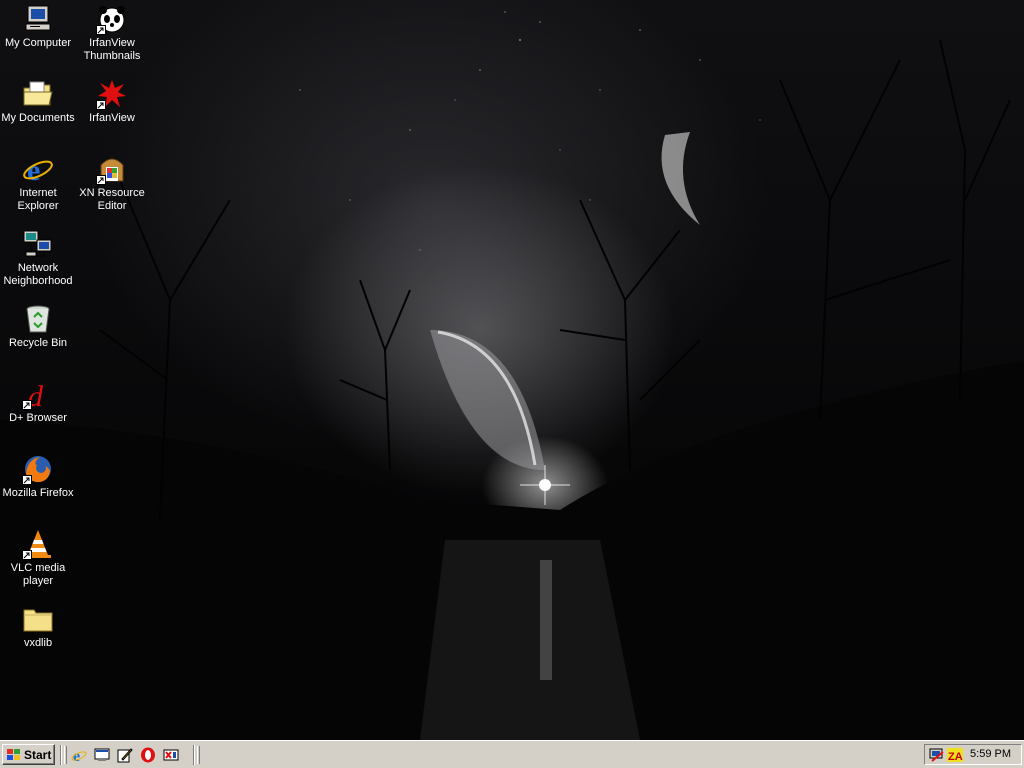 This screenshot has height=768, width=1024. What do you see at coordinates (38, 343) in the screenshot?
I see `icon-label: Recycle Bin` at bounding box center [38, 343].